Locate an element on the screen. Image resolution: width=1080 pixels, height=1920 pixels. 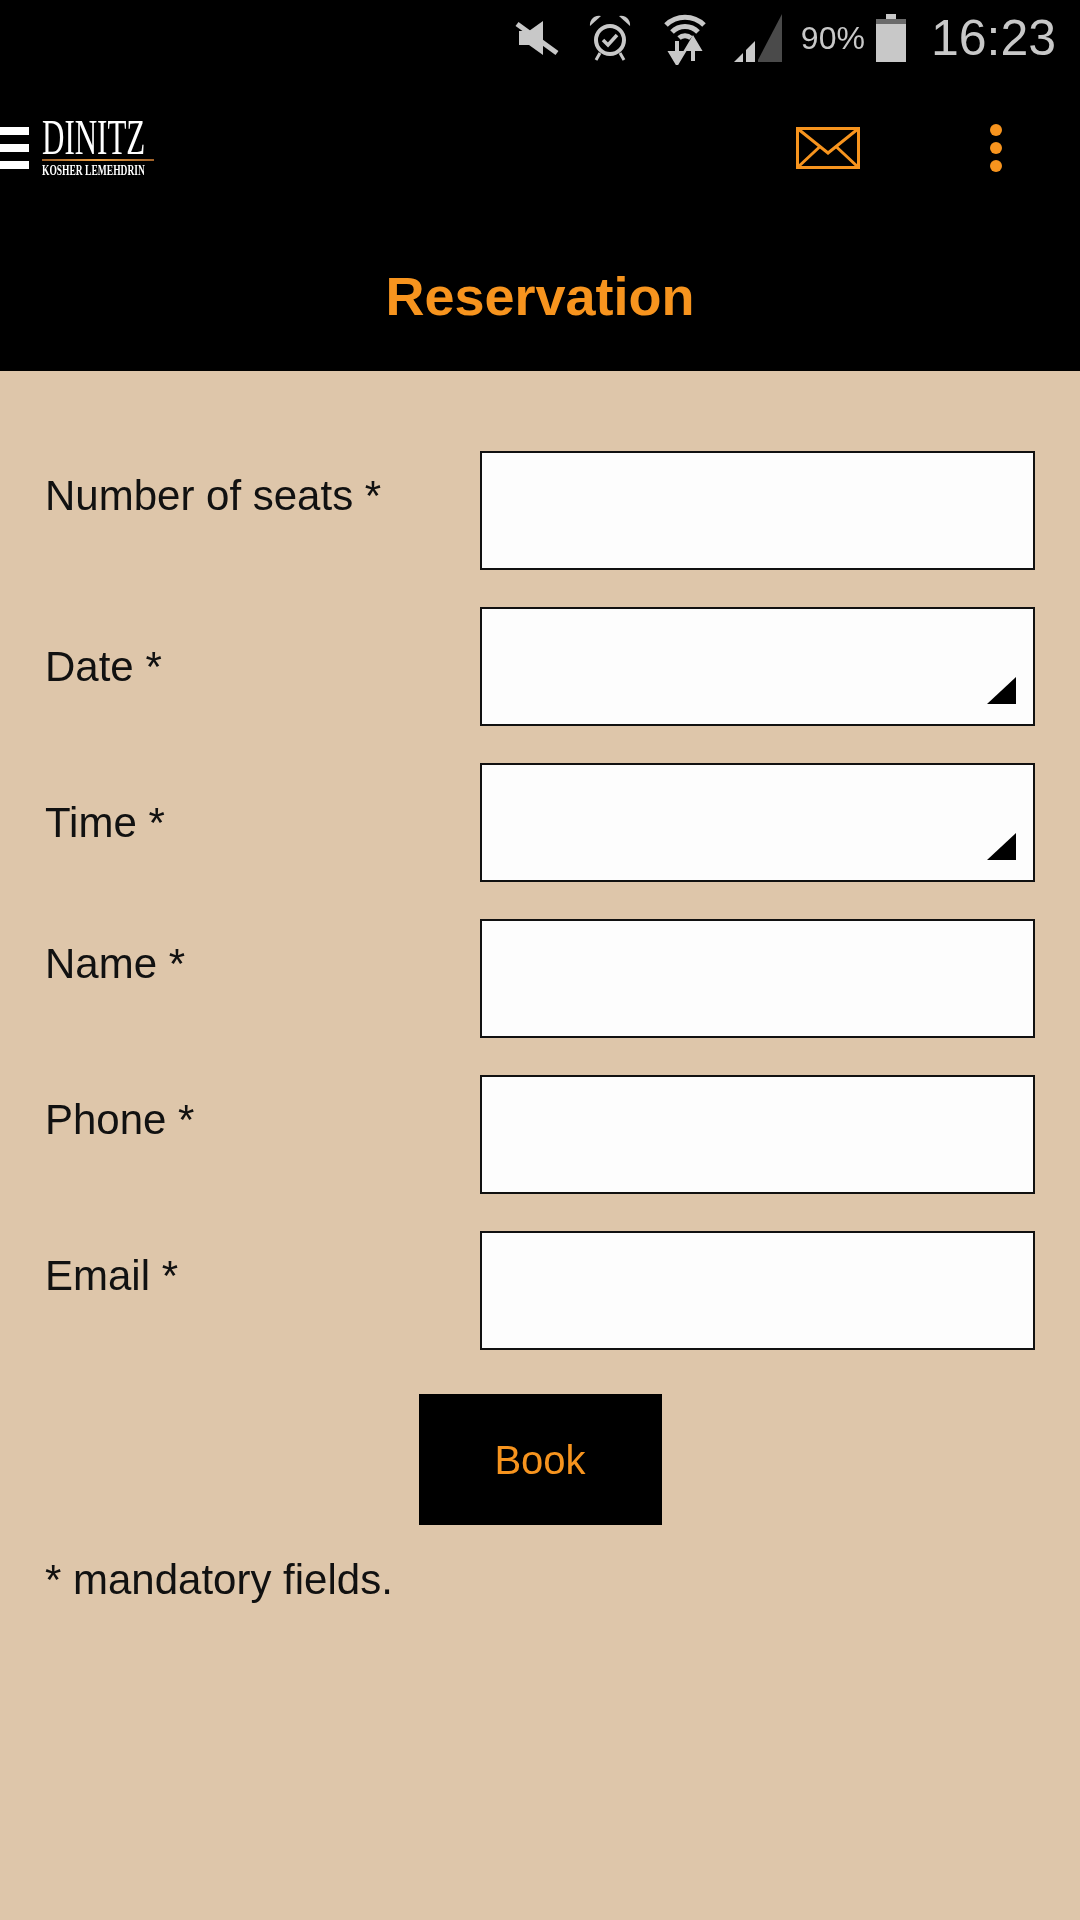
page-title: Reservation is located at coordinates (540, 296).